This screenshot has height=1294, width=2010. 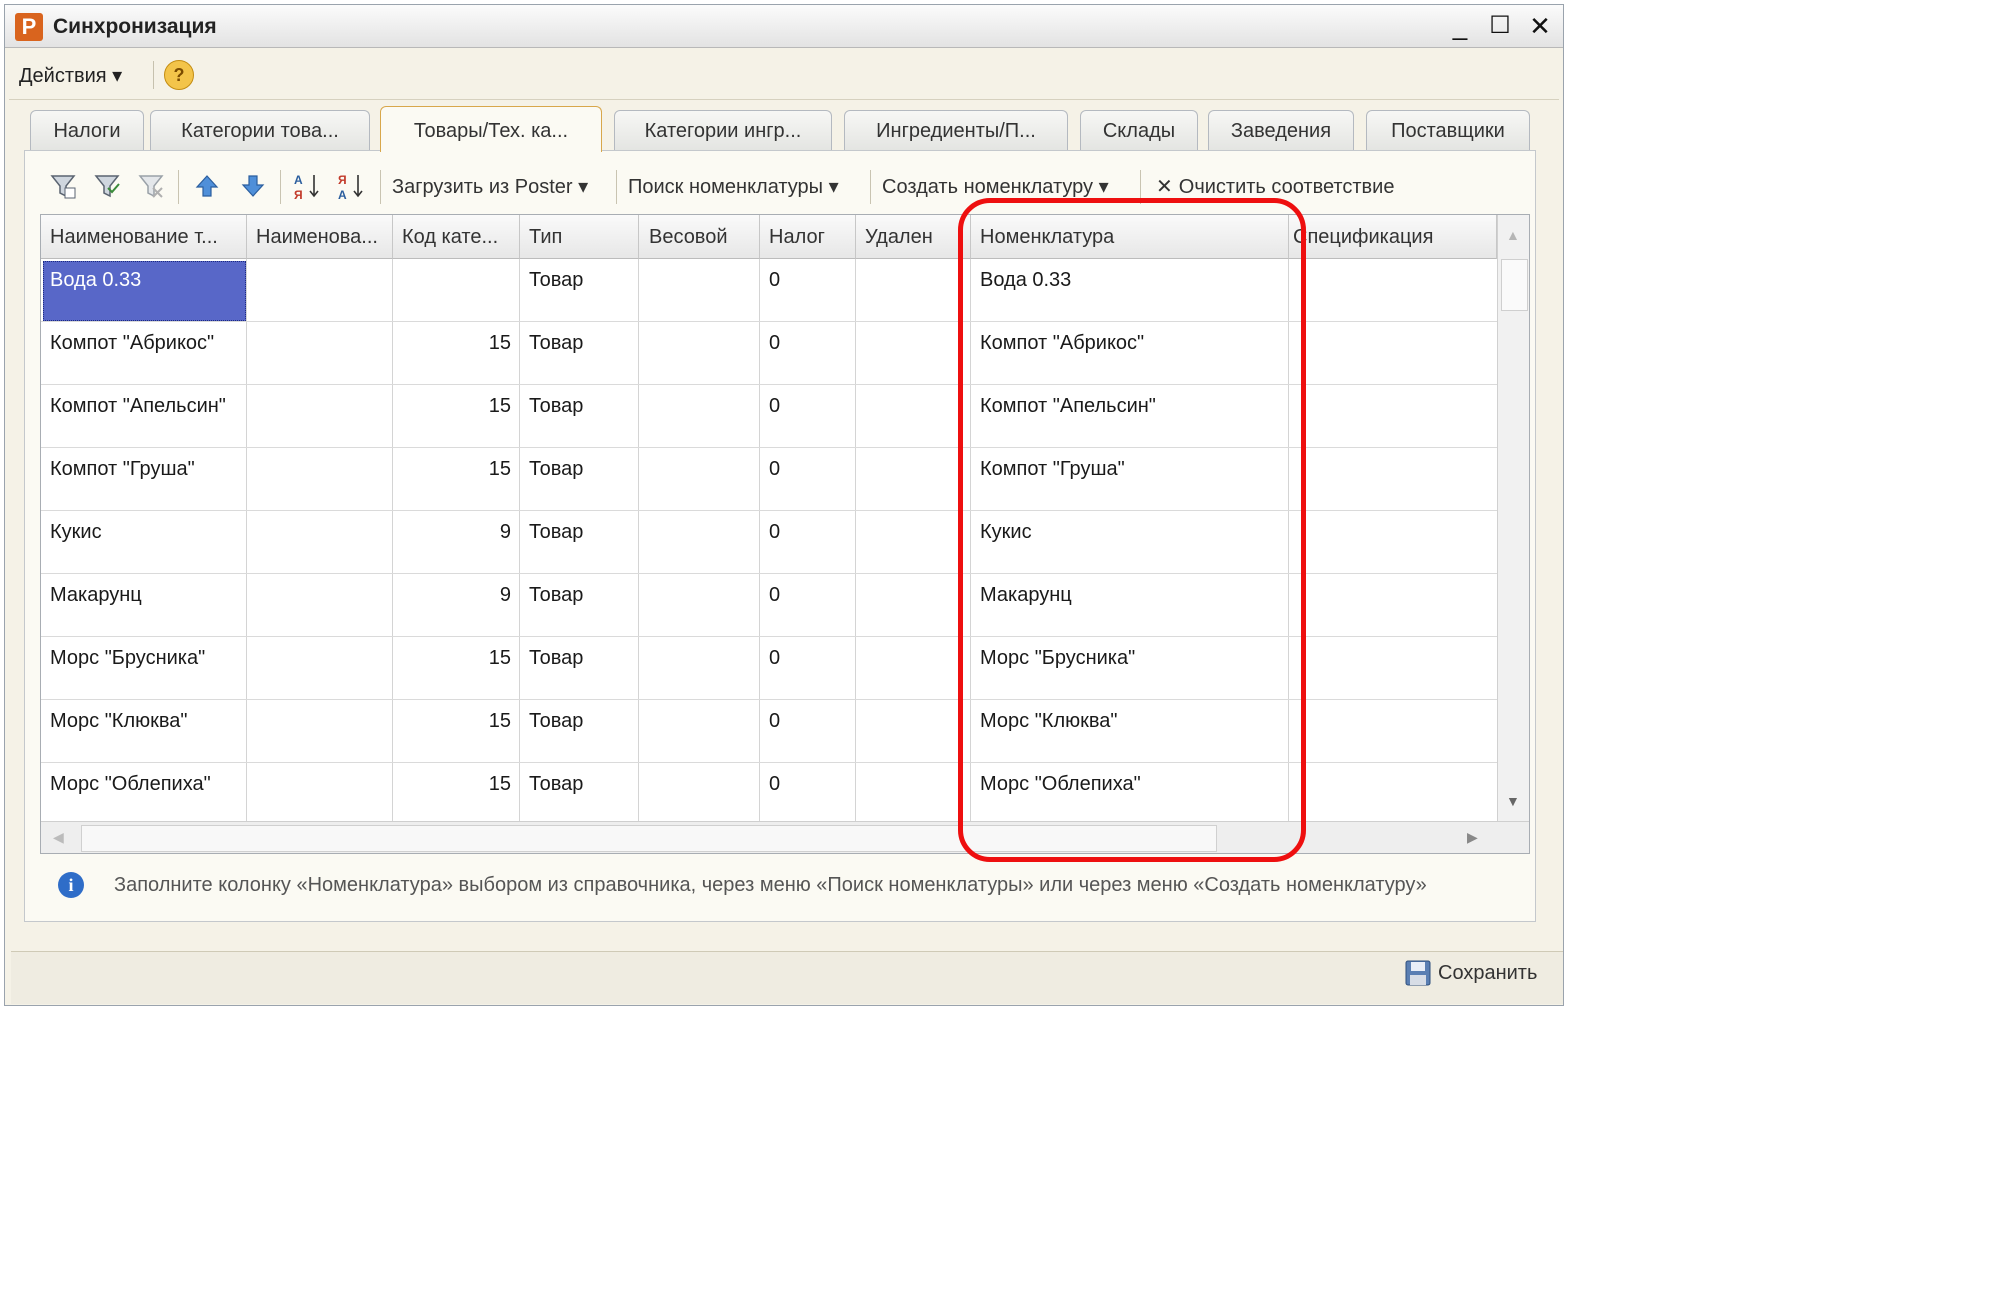 I want to click on actions-menu: Действия ▾, so click(x=70, y=75).